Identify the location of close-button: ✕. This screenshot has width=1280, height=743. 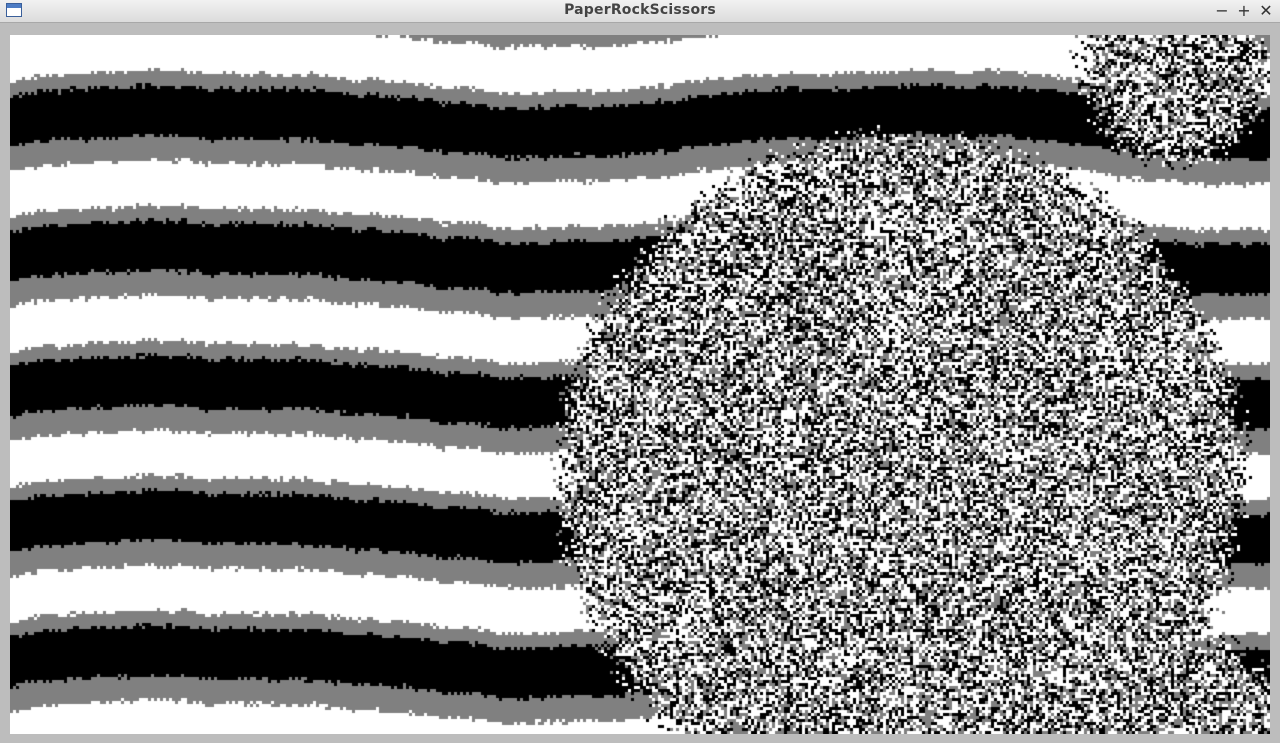
(1266, 11).